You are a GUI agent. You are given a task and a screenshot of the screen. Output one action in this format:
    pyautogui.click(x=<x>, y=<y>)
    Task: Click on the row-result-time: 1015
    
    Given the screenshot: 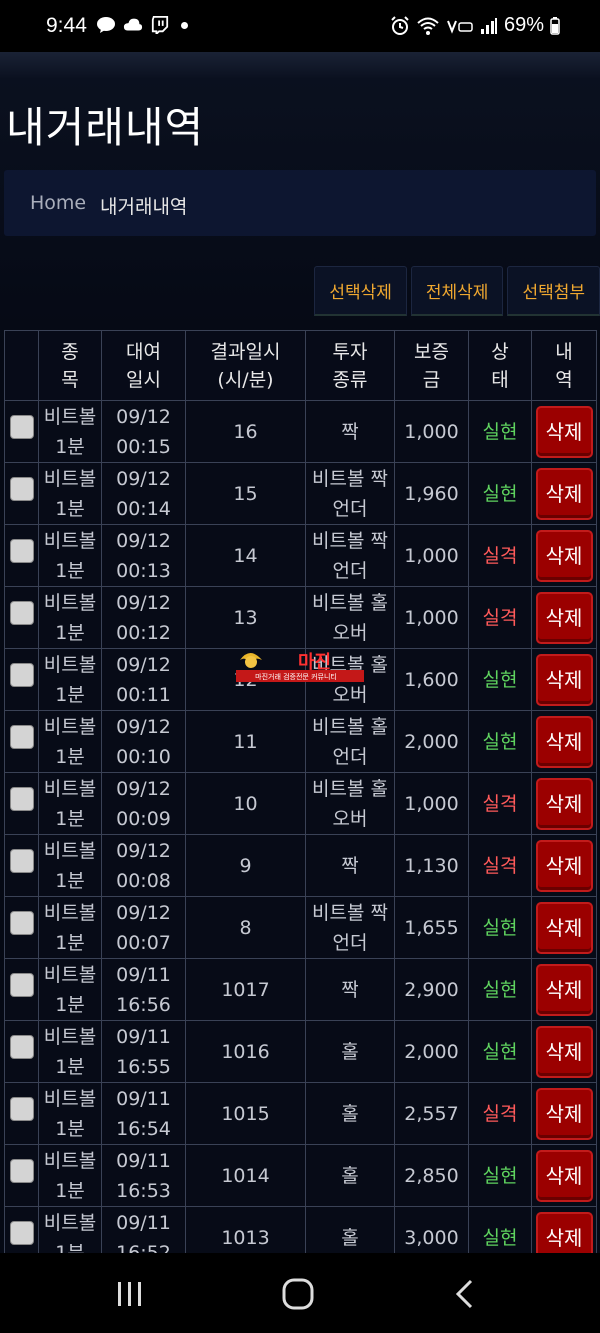 What is the action you would take?
    pyautogui.click(x=245, y=1113)
    